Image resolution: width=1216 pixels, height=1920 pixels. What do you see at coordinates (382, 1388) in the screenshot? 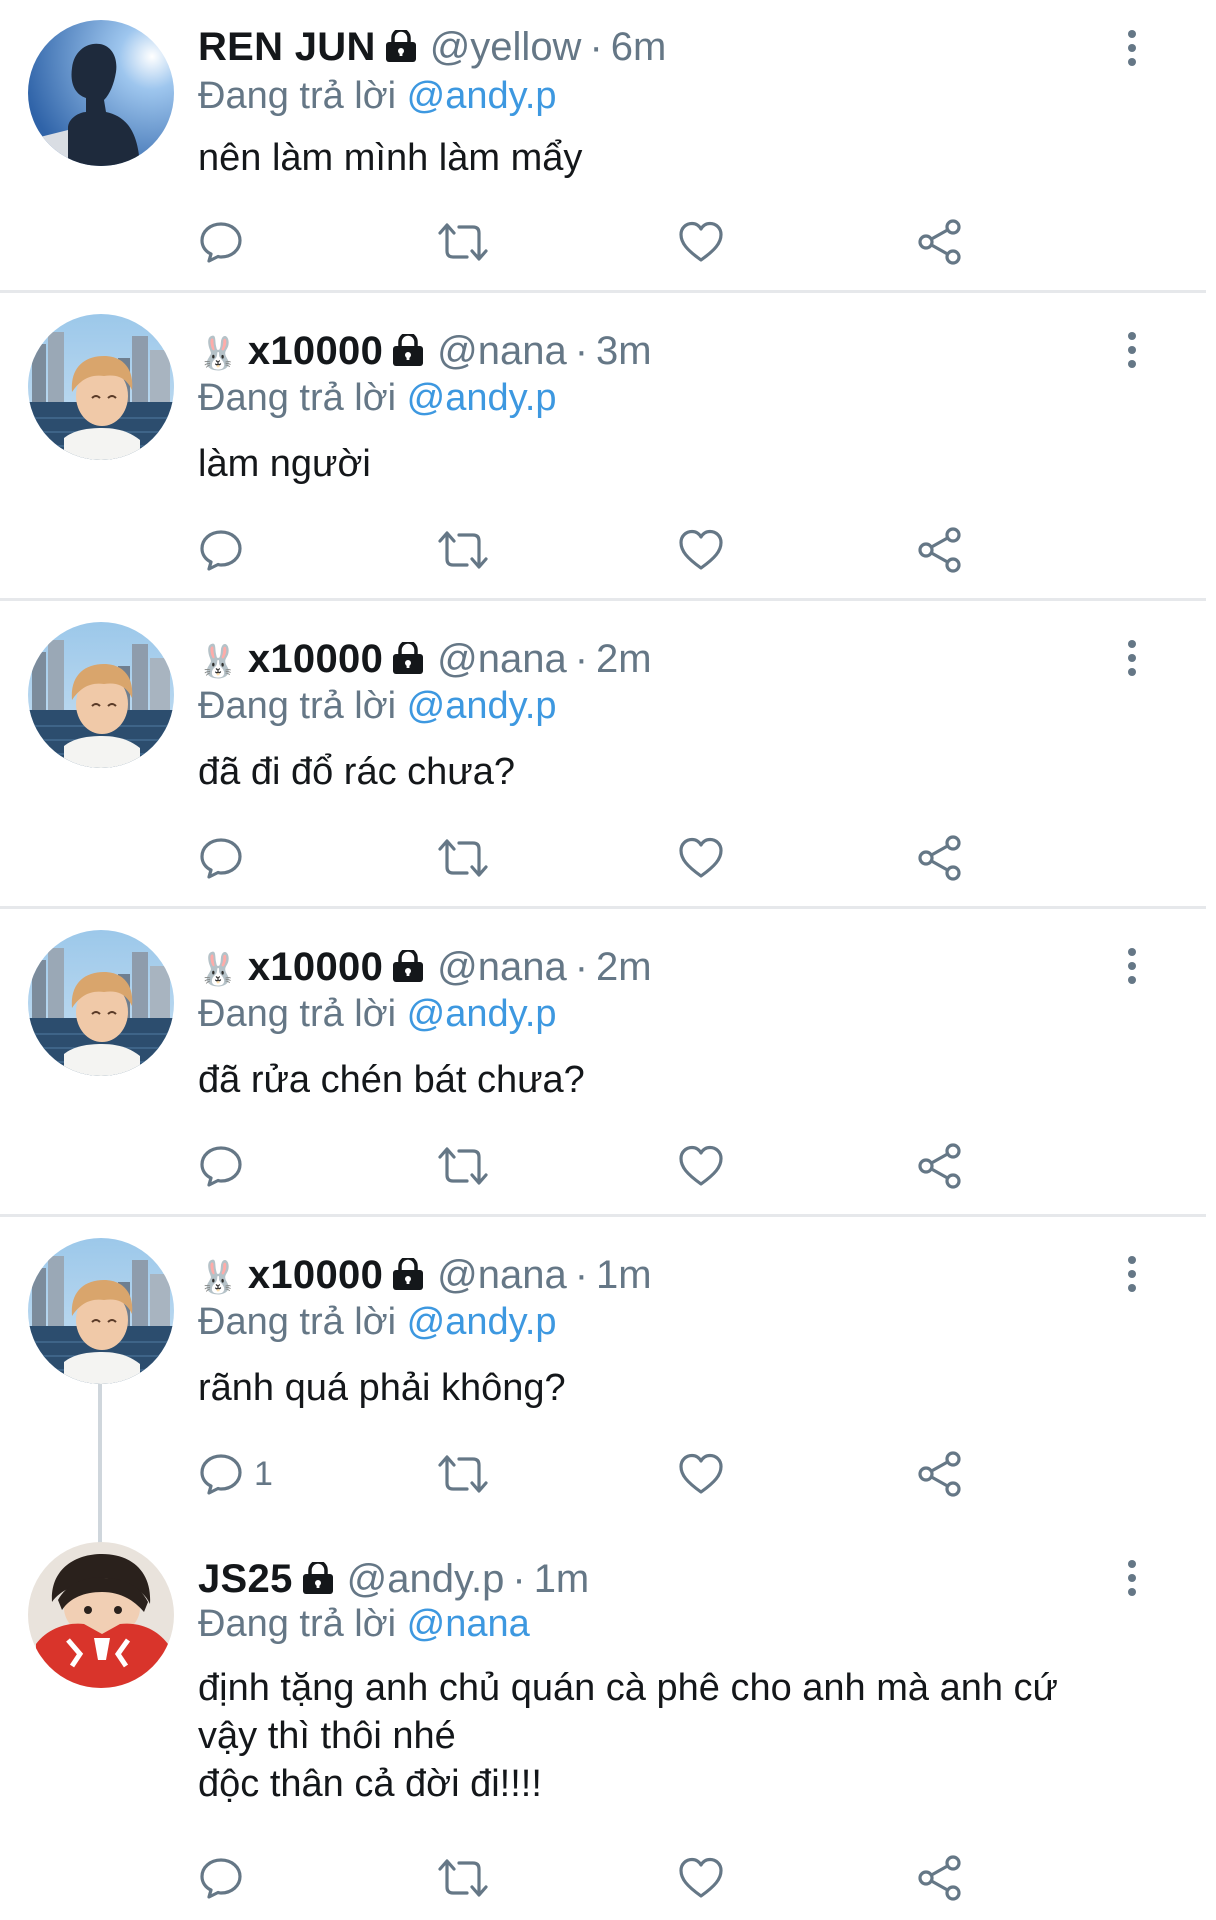
I see `tweet-text-line: rãnh quá phải không?` at bounding box center [382, 1388].